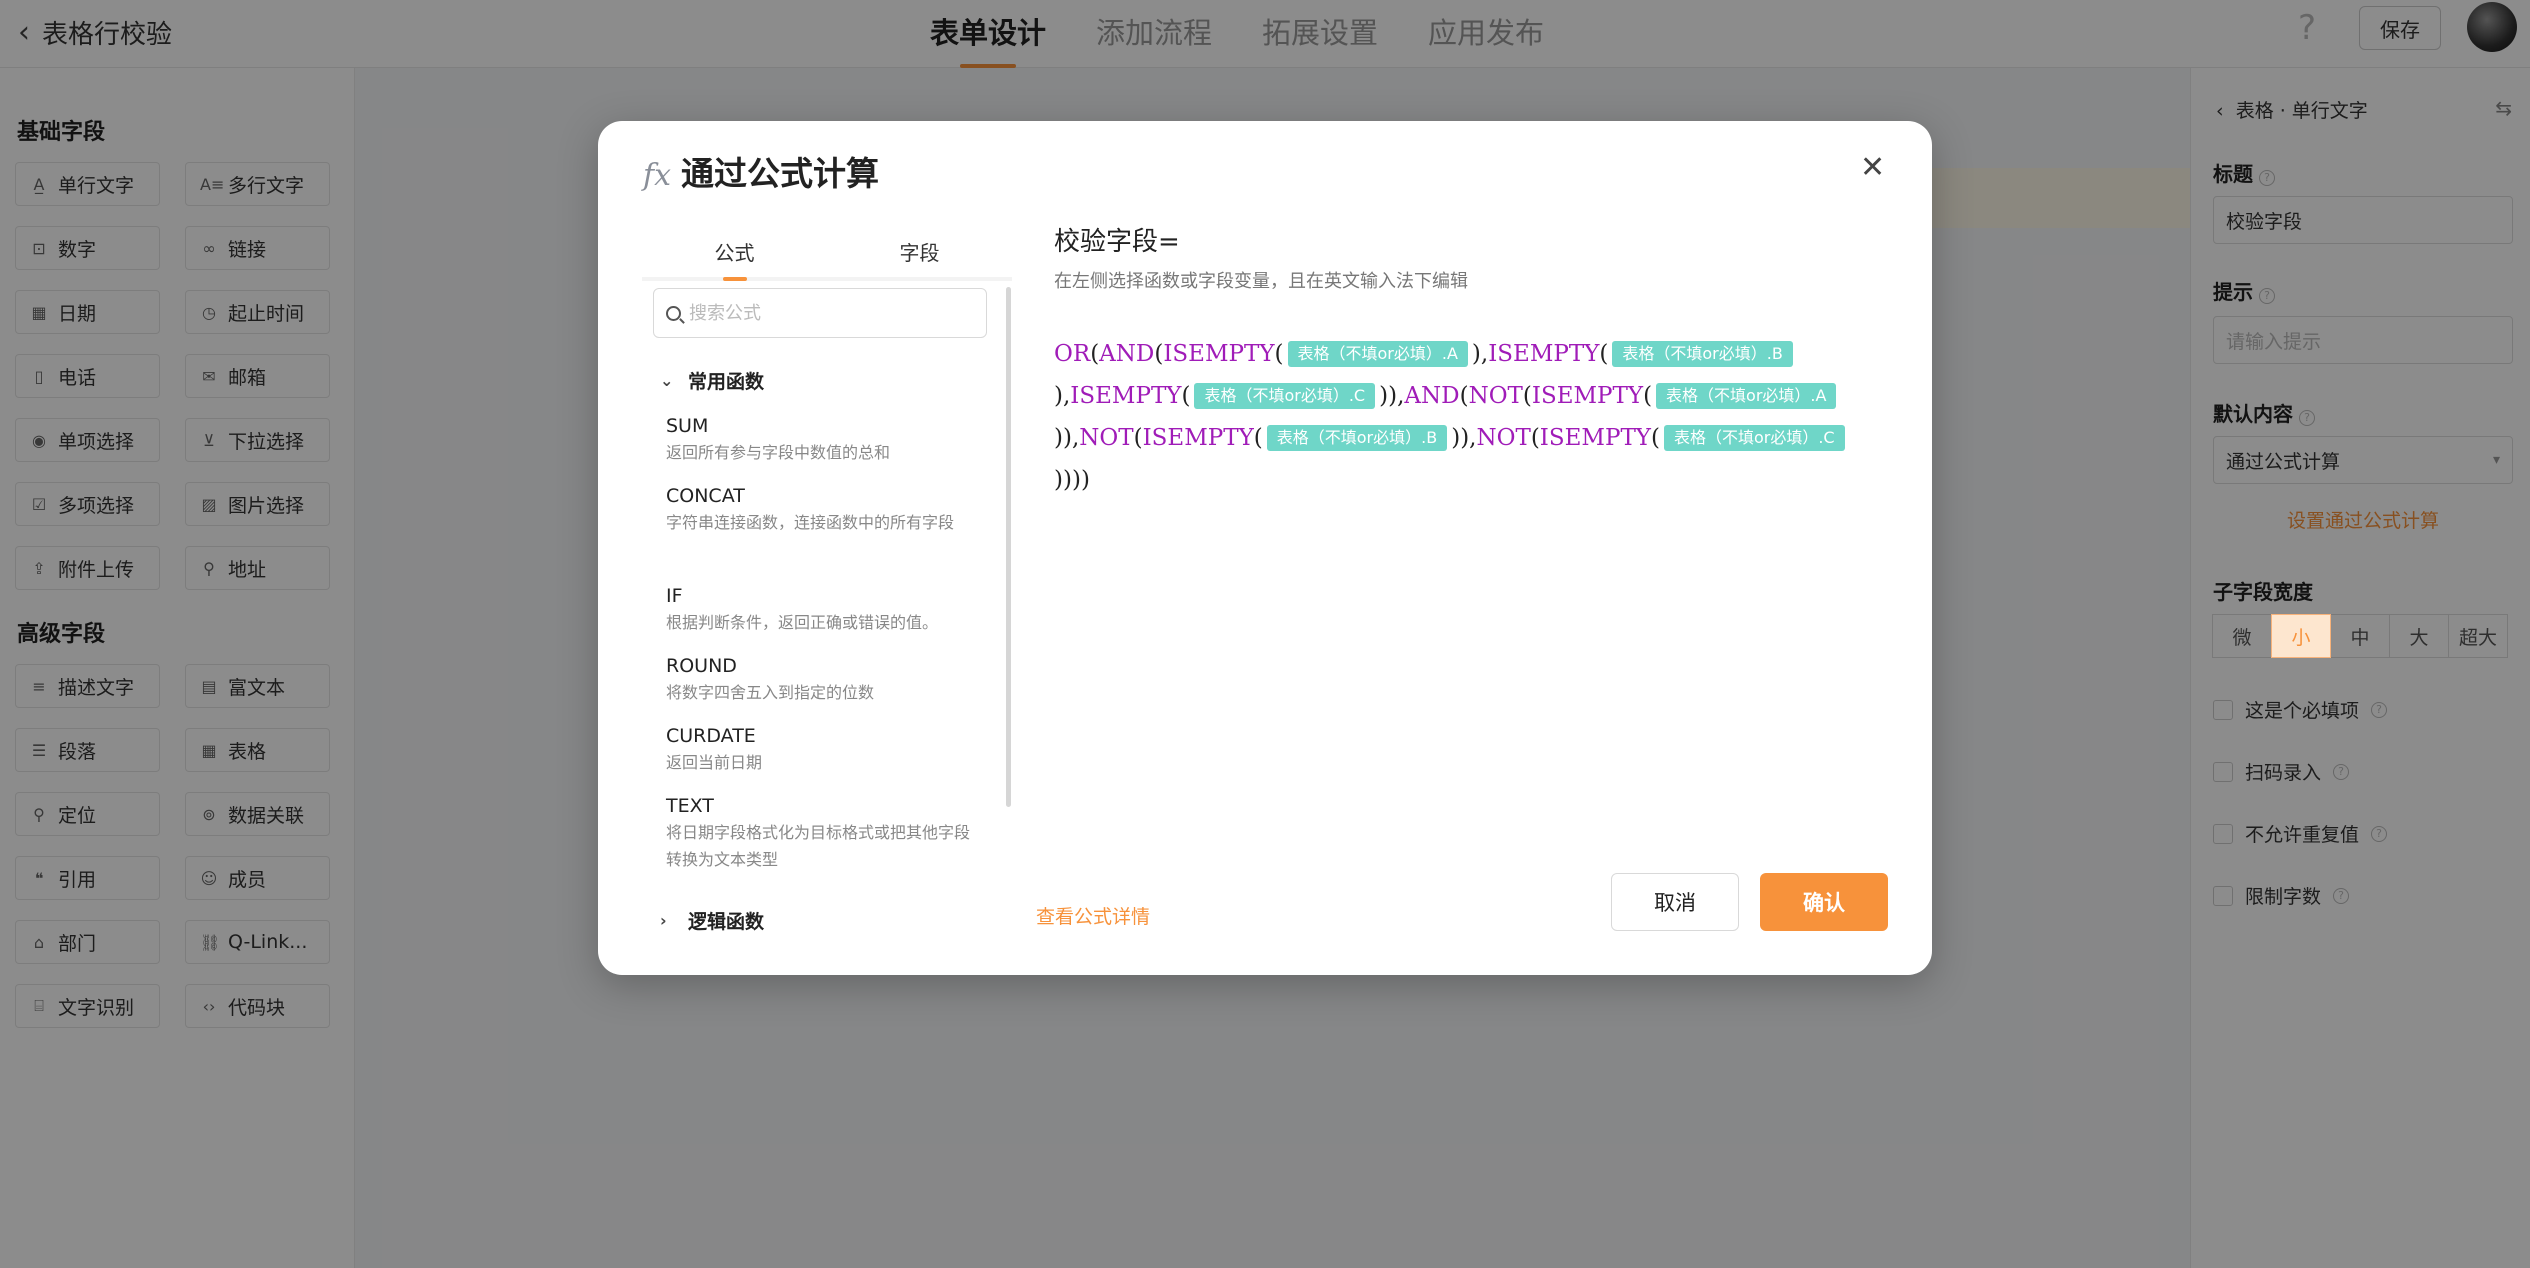 This screenshot has height=1268, width=2530. Describe the element at coordinates (734, 251) in the screenshot. I see `tab-formula: 公式` at that location.